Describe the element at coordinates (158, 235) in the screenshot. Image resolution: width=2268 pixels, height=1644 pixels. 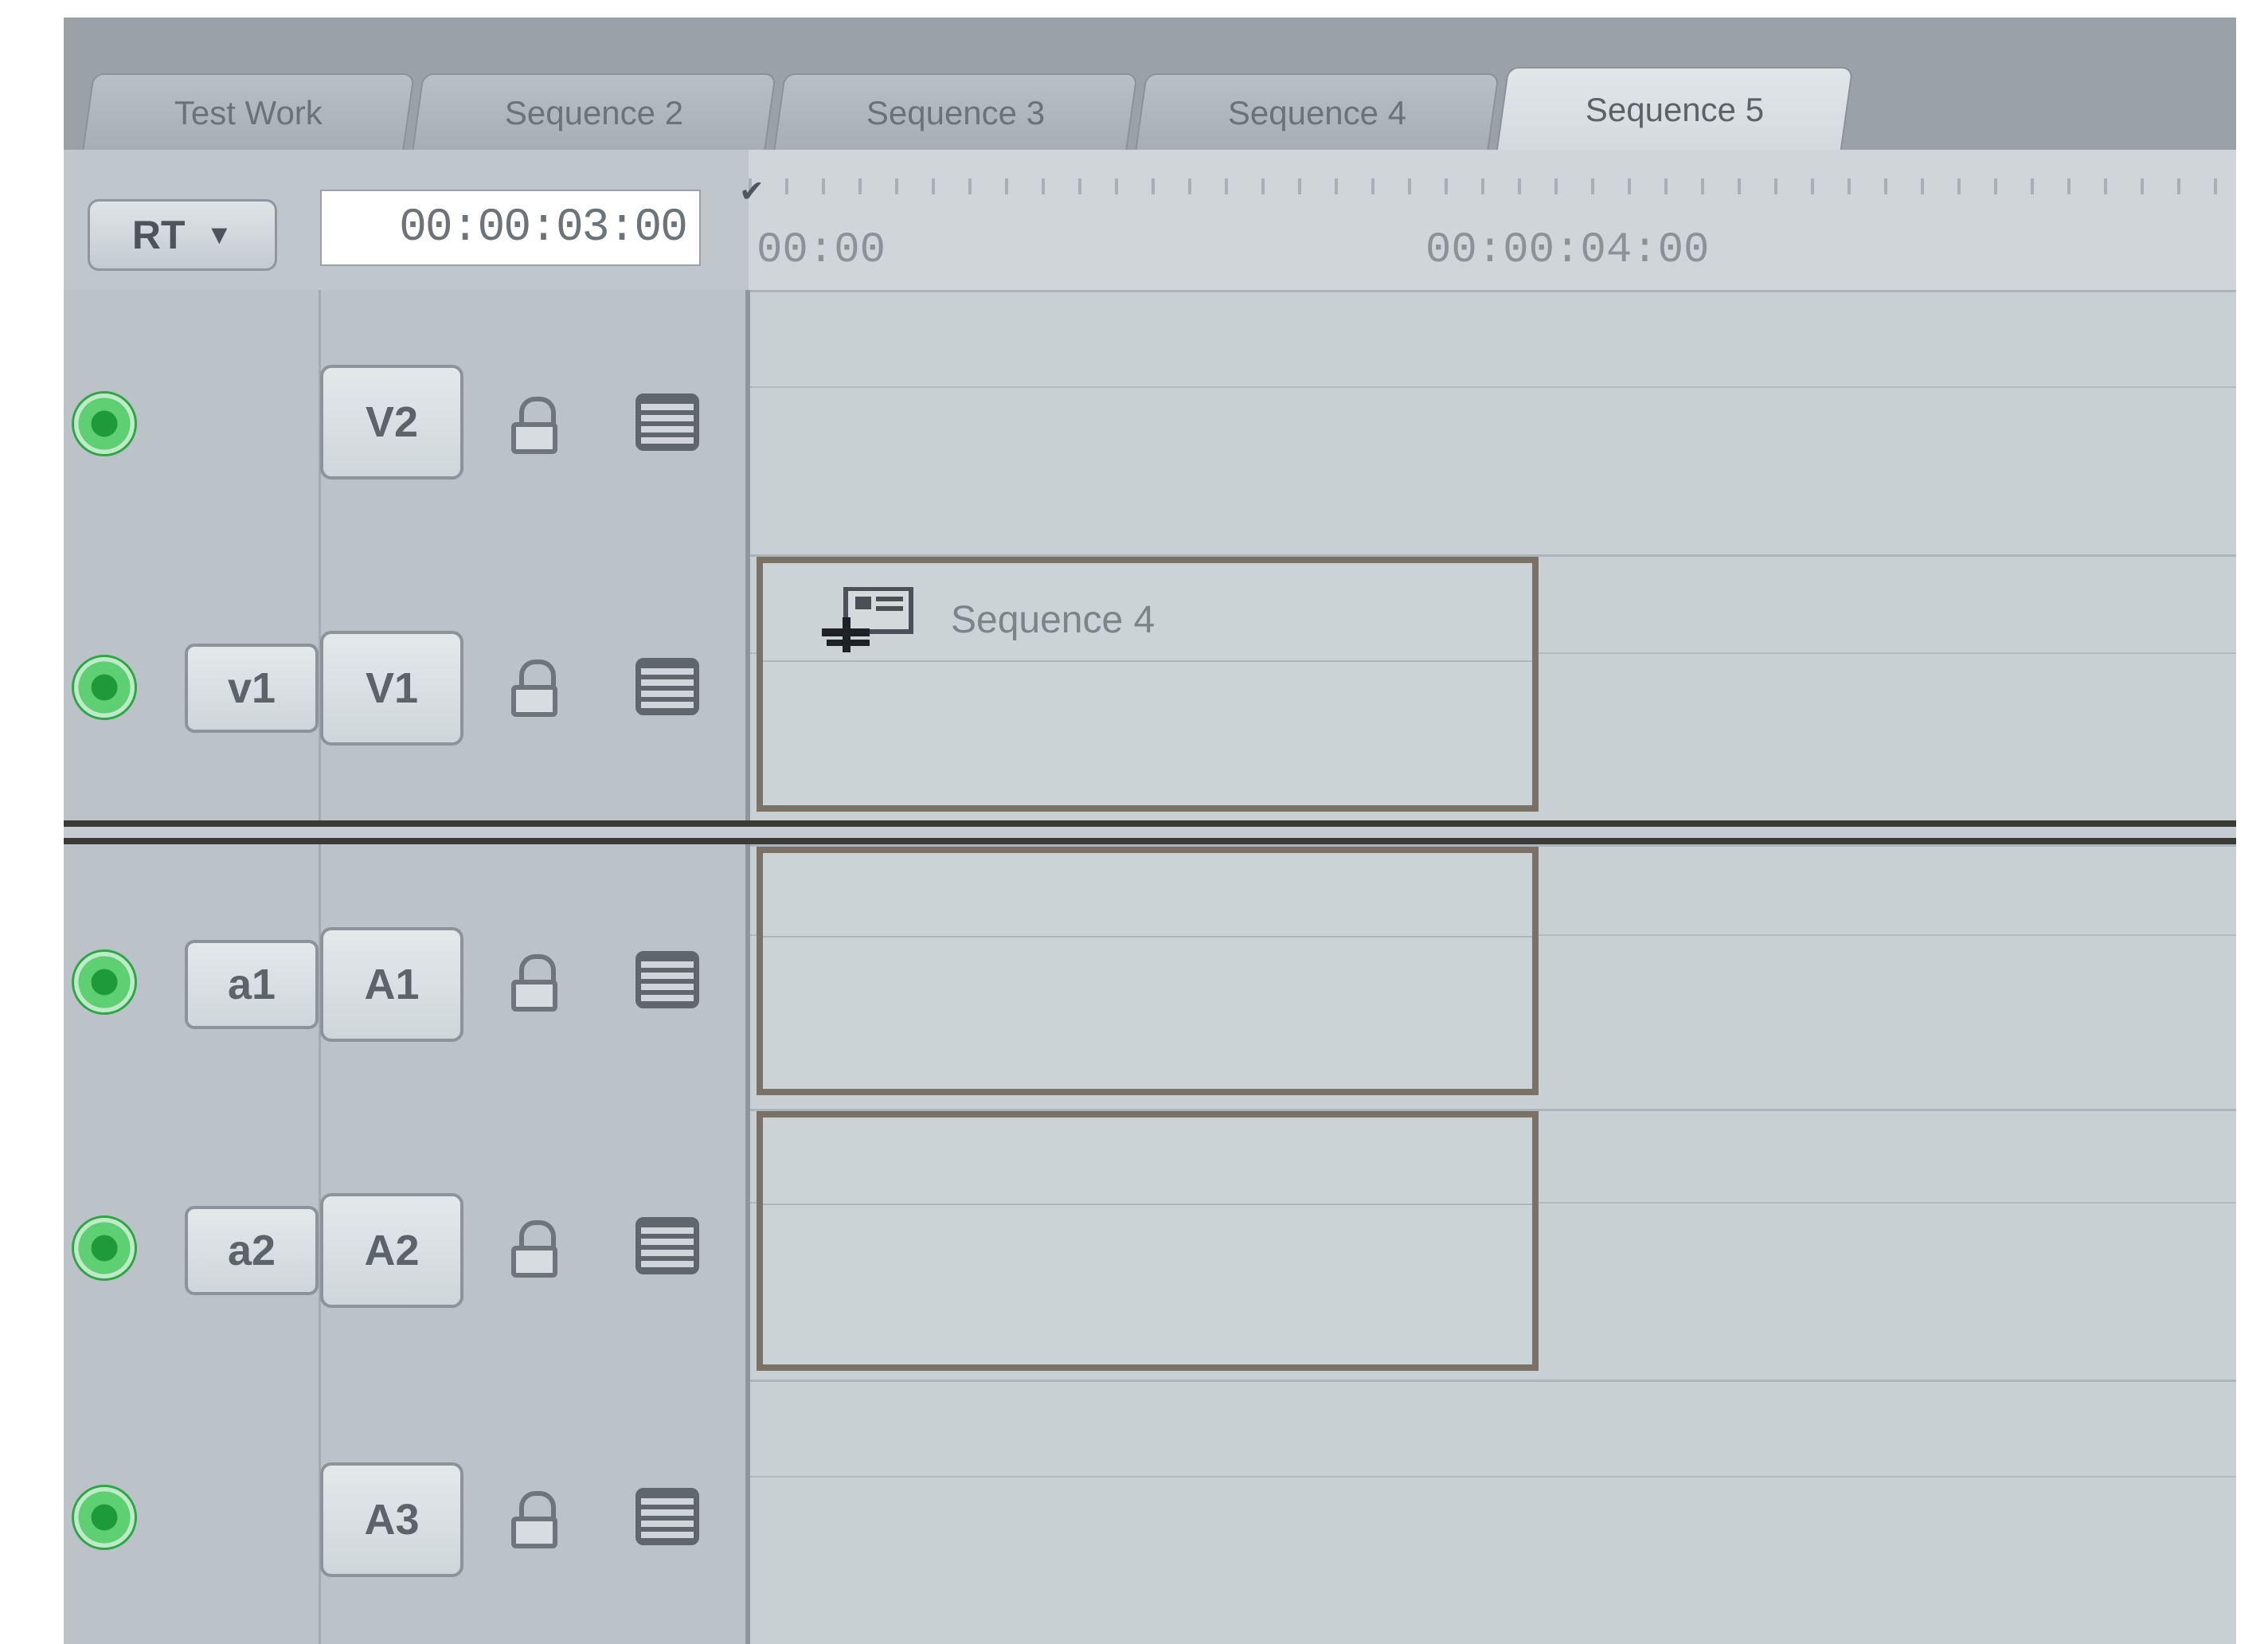
I see `rt-label: RT` at that location.